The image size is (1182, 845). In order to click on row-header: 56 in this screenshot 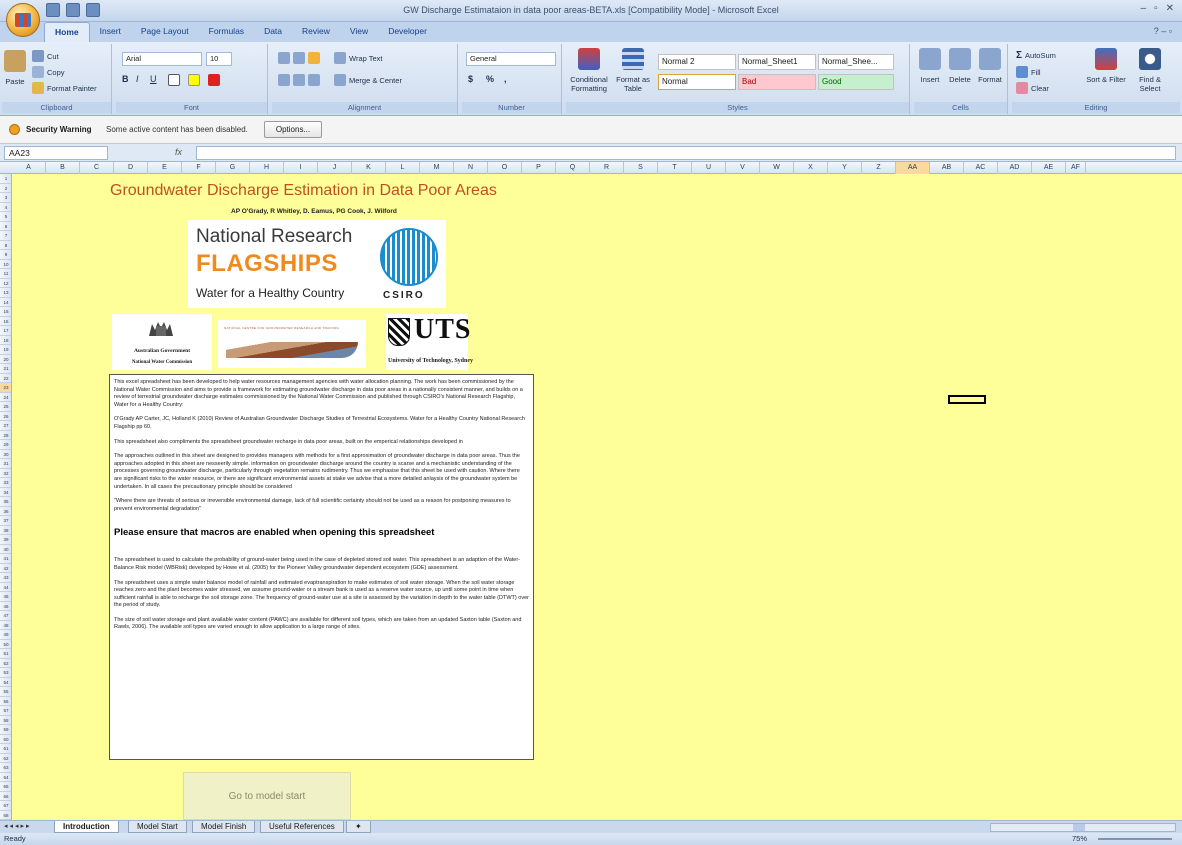, I will do `click(5, 701)`.